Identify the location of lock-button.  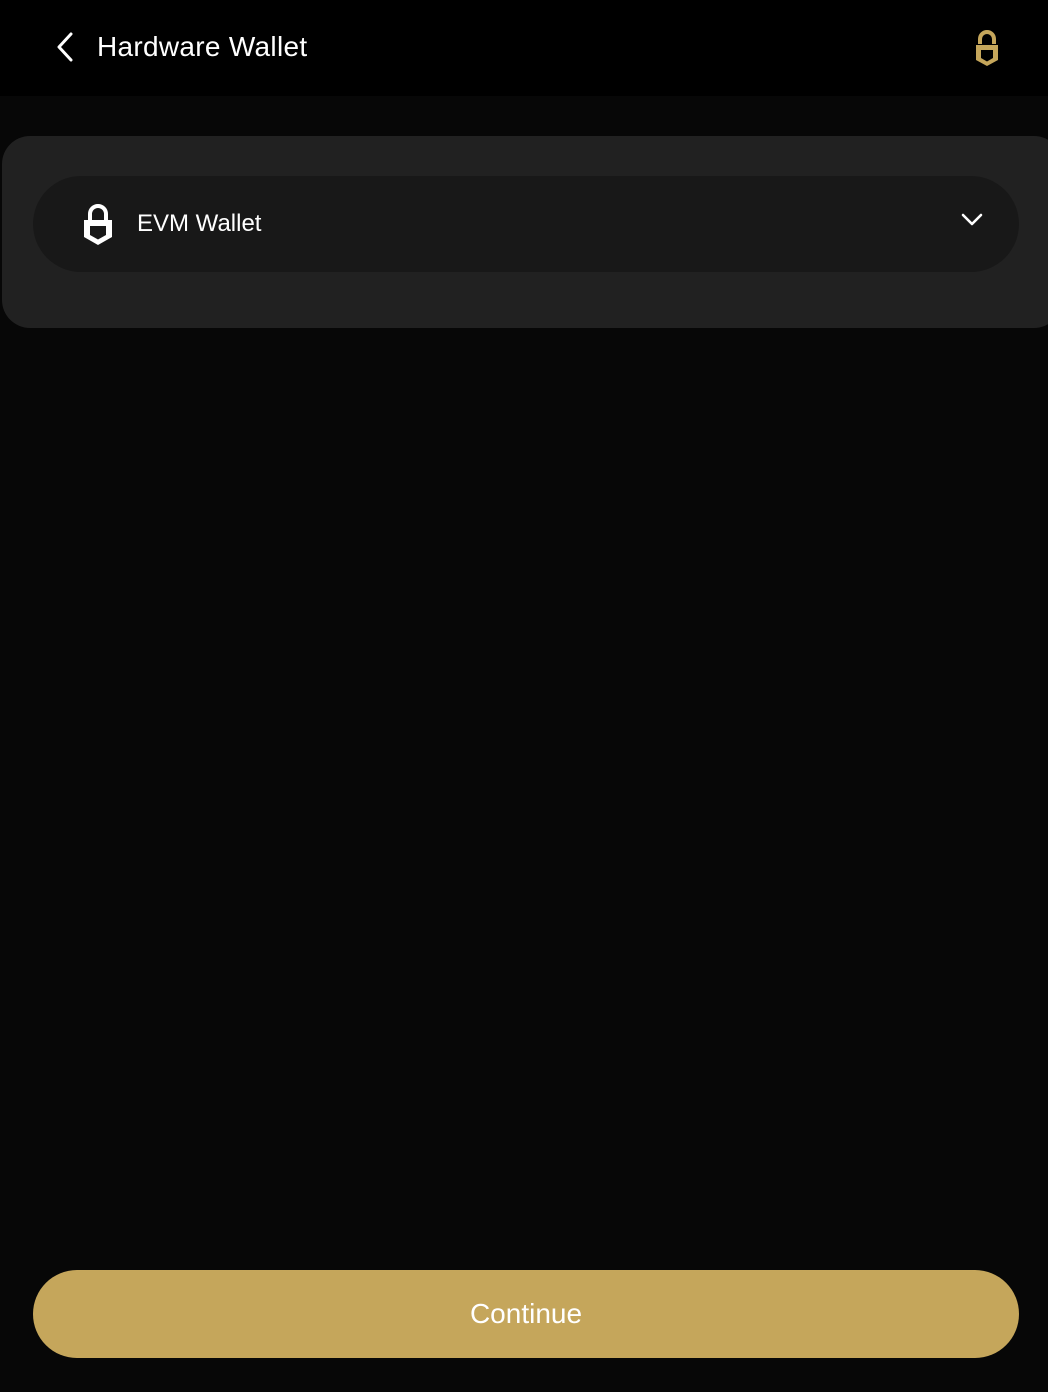
(987, 49).